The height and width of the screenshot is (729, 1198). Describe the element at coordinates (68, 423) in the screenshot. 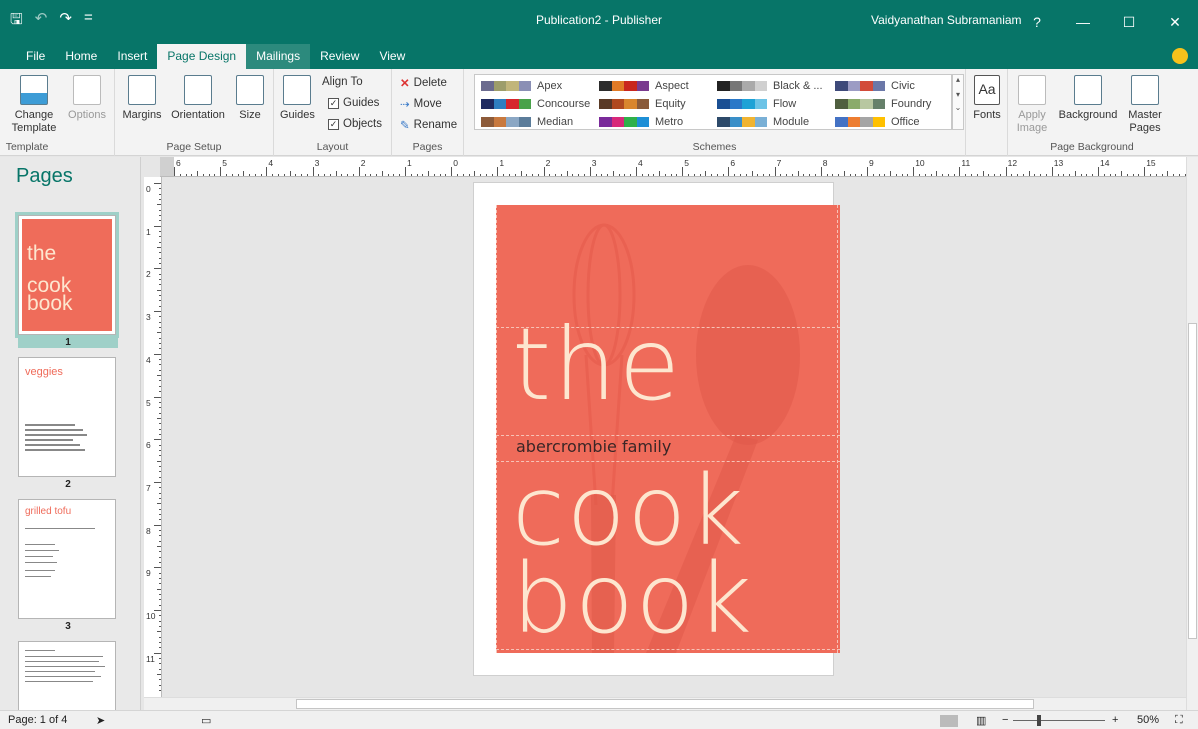

I see `page-thumbnail-2: veggies 2` at that location.